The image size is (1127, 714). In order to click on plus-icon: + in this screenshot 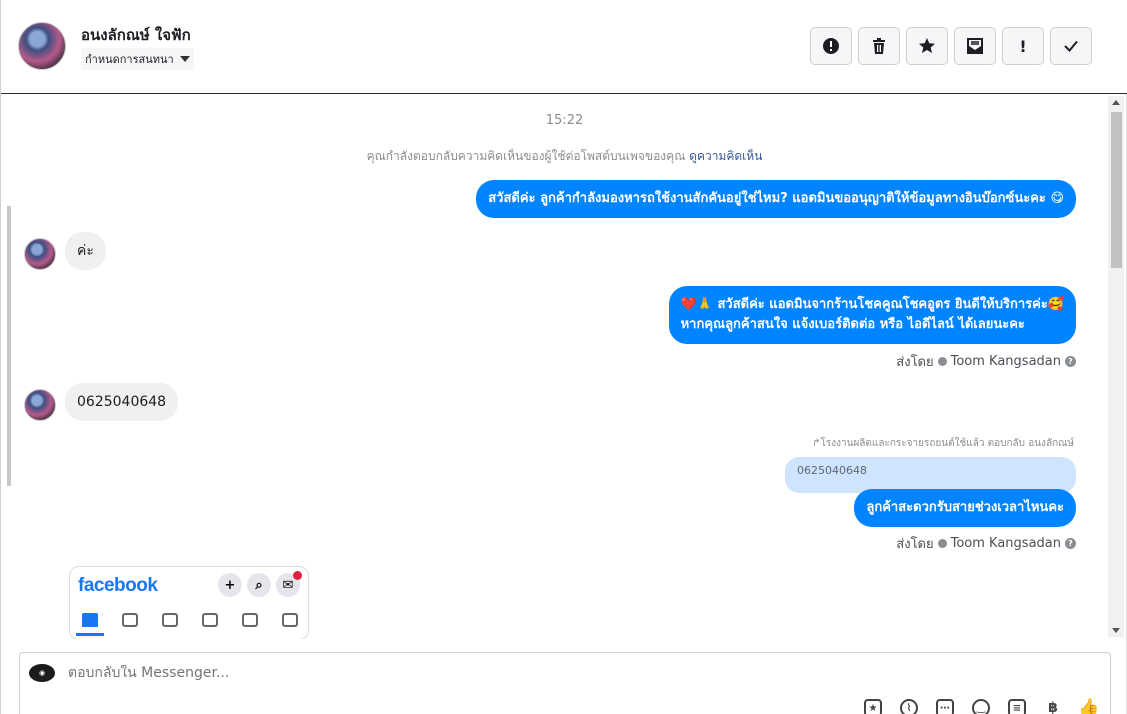, I will do `click(230, 585)`.